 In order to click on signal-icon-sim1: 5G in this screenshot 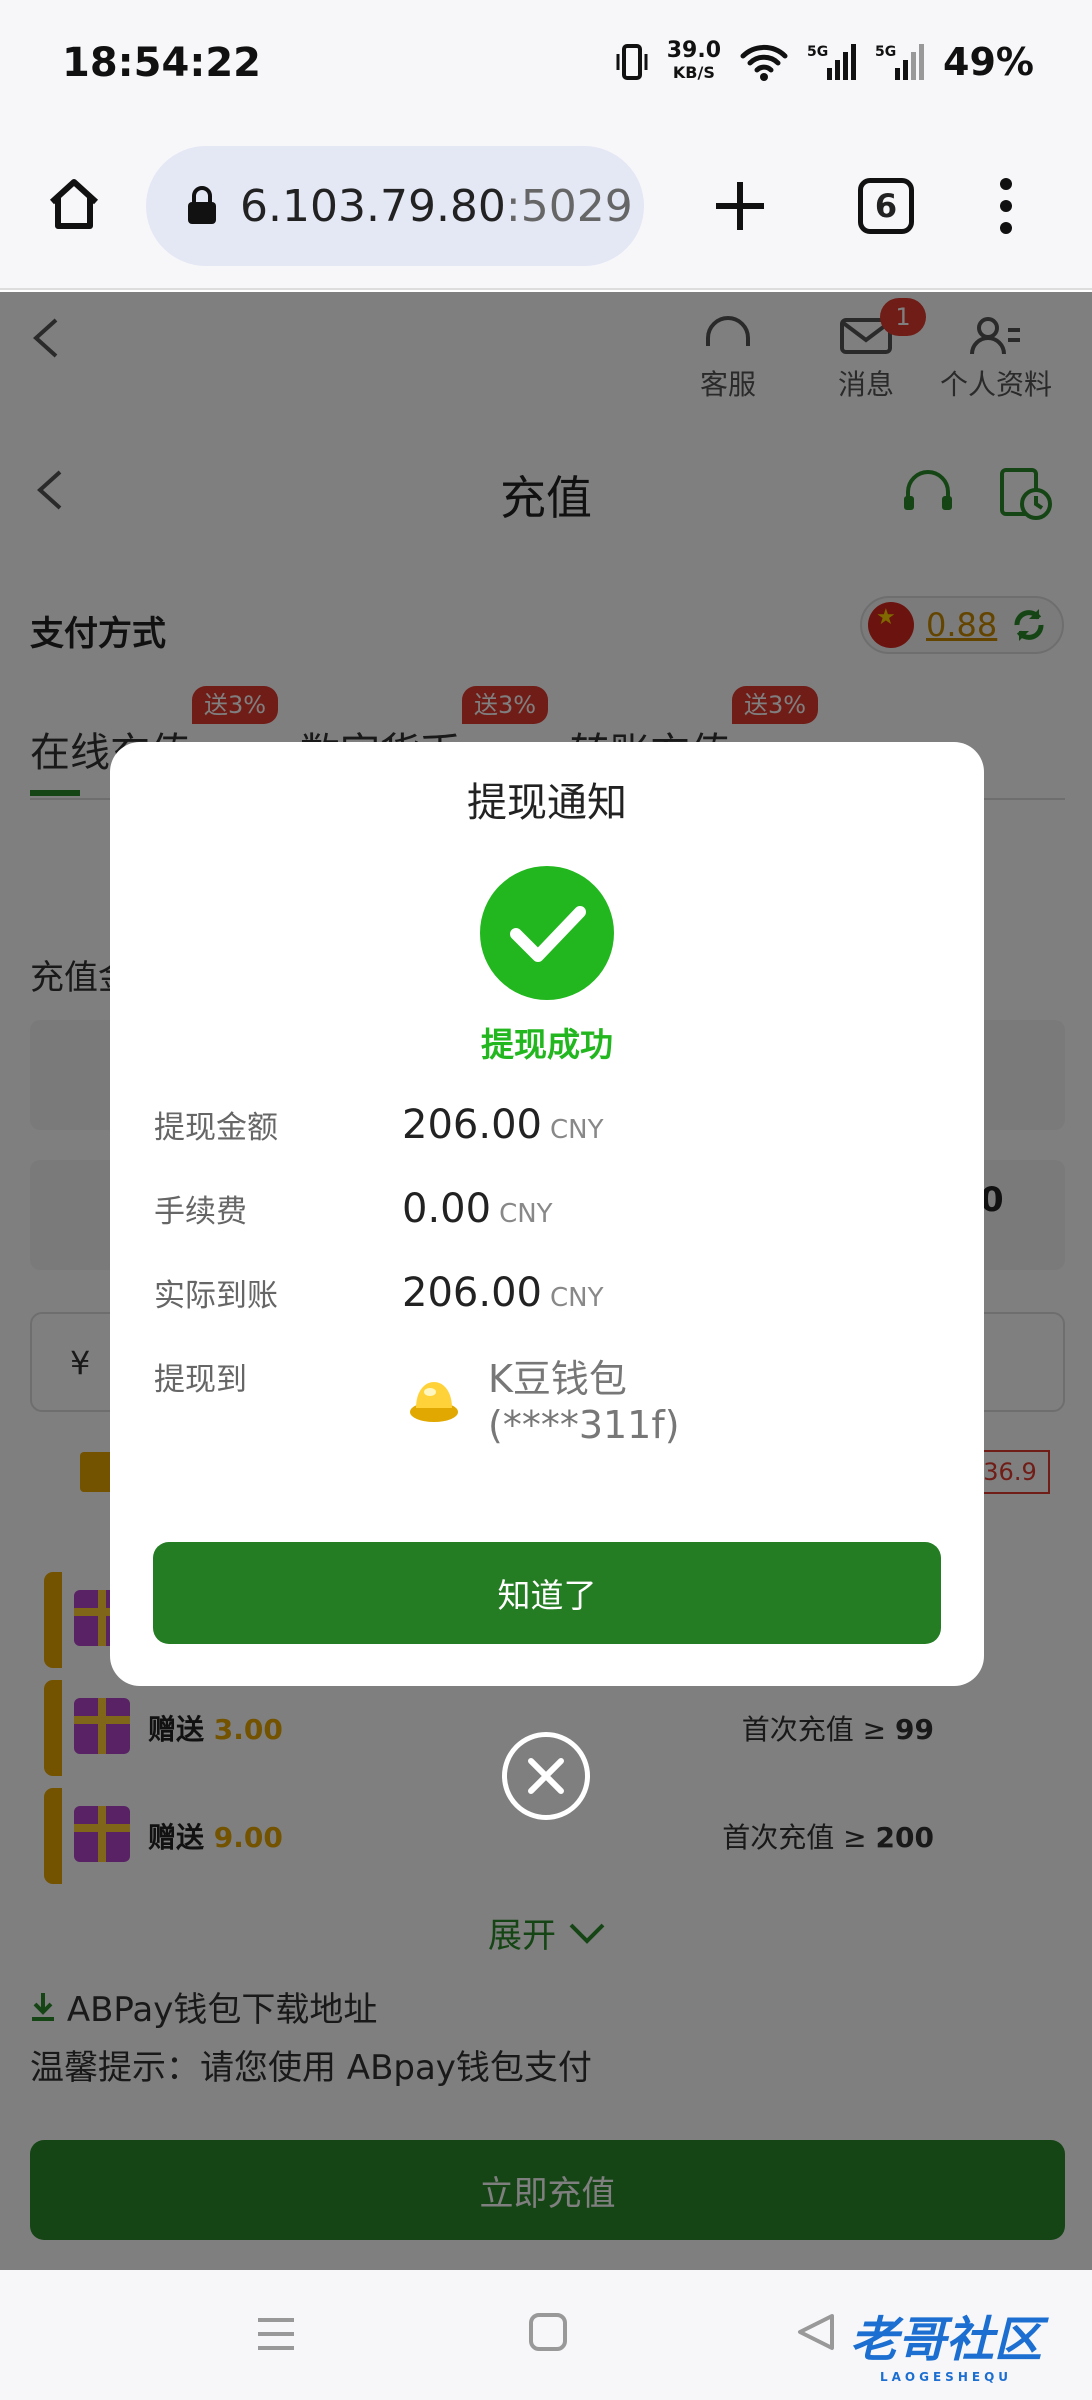, I will do `click(832, 62)`.